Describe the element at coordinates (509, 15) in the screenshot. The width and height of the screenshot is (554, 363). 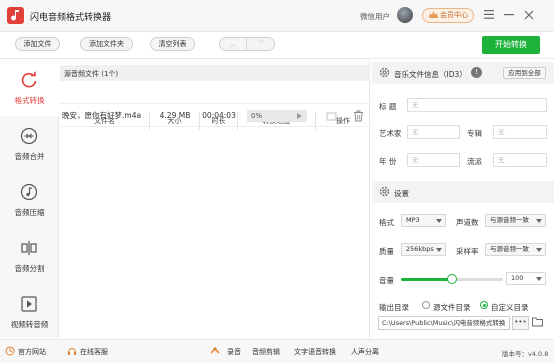
I see `minimize-icon` at that location.